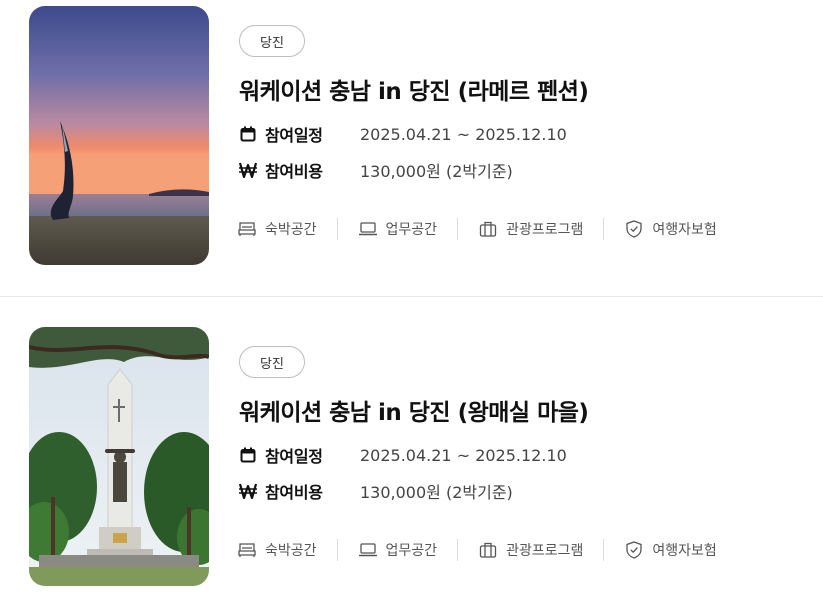  I want to click on sunset-beach-sculpture-photo, so click(119, 135).